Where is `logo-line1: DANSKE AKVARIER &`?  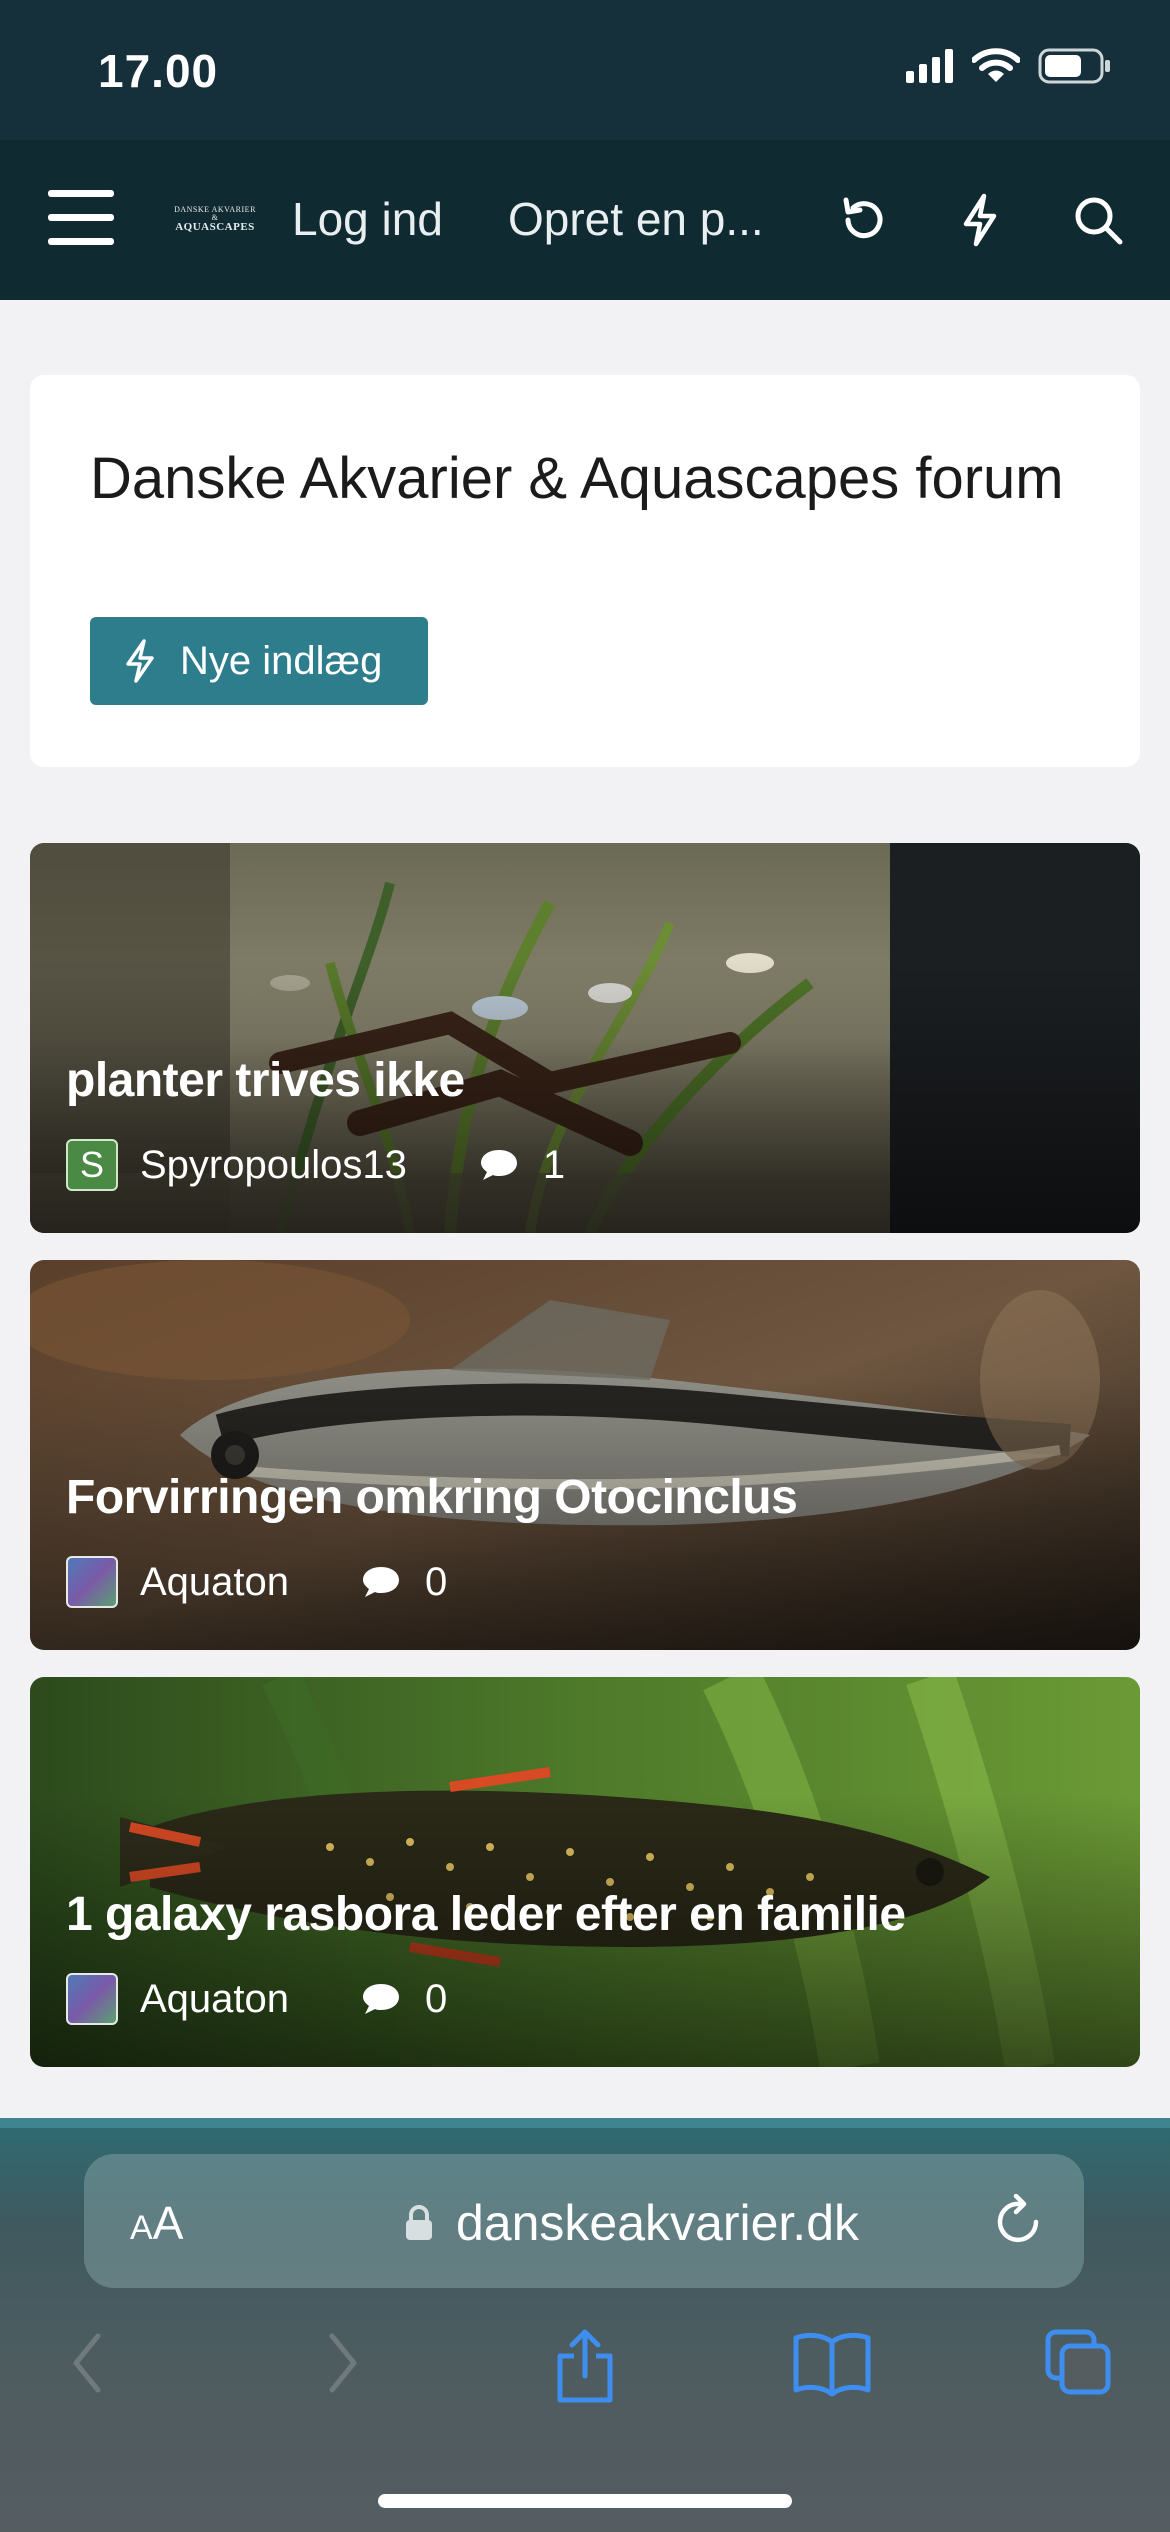 logo-line1: DANSKE AKVARIER & is located at coordinates (215, 213).